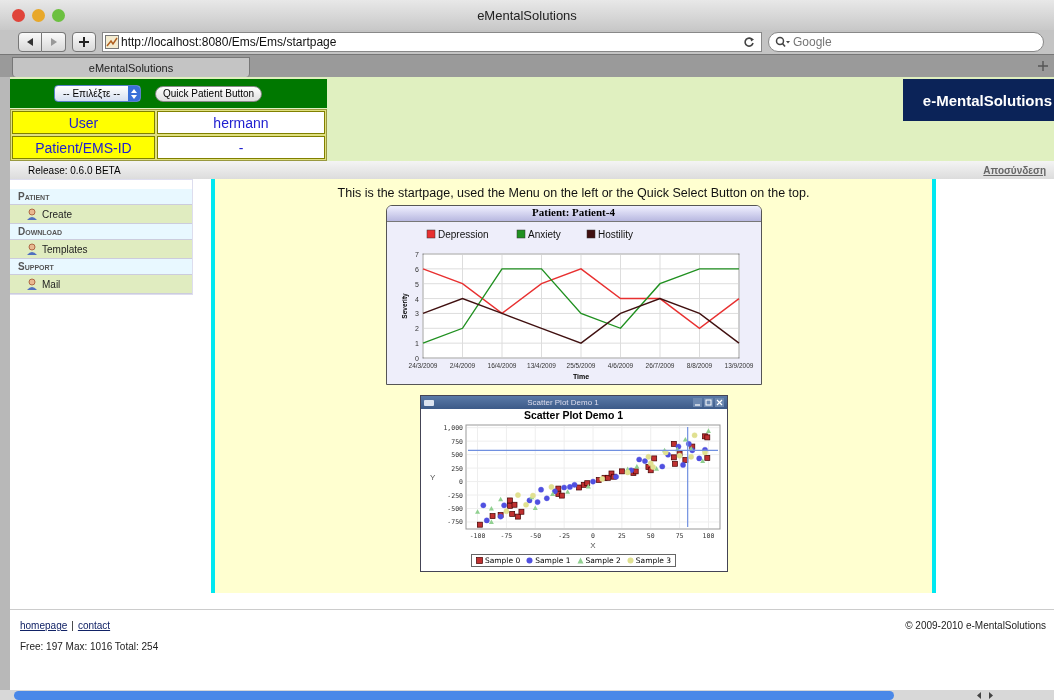 This screenshot has height=700, width=1054. I want to click on info-label: User, so click(83, 122).